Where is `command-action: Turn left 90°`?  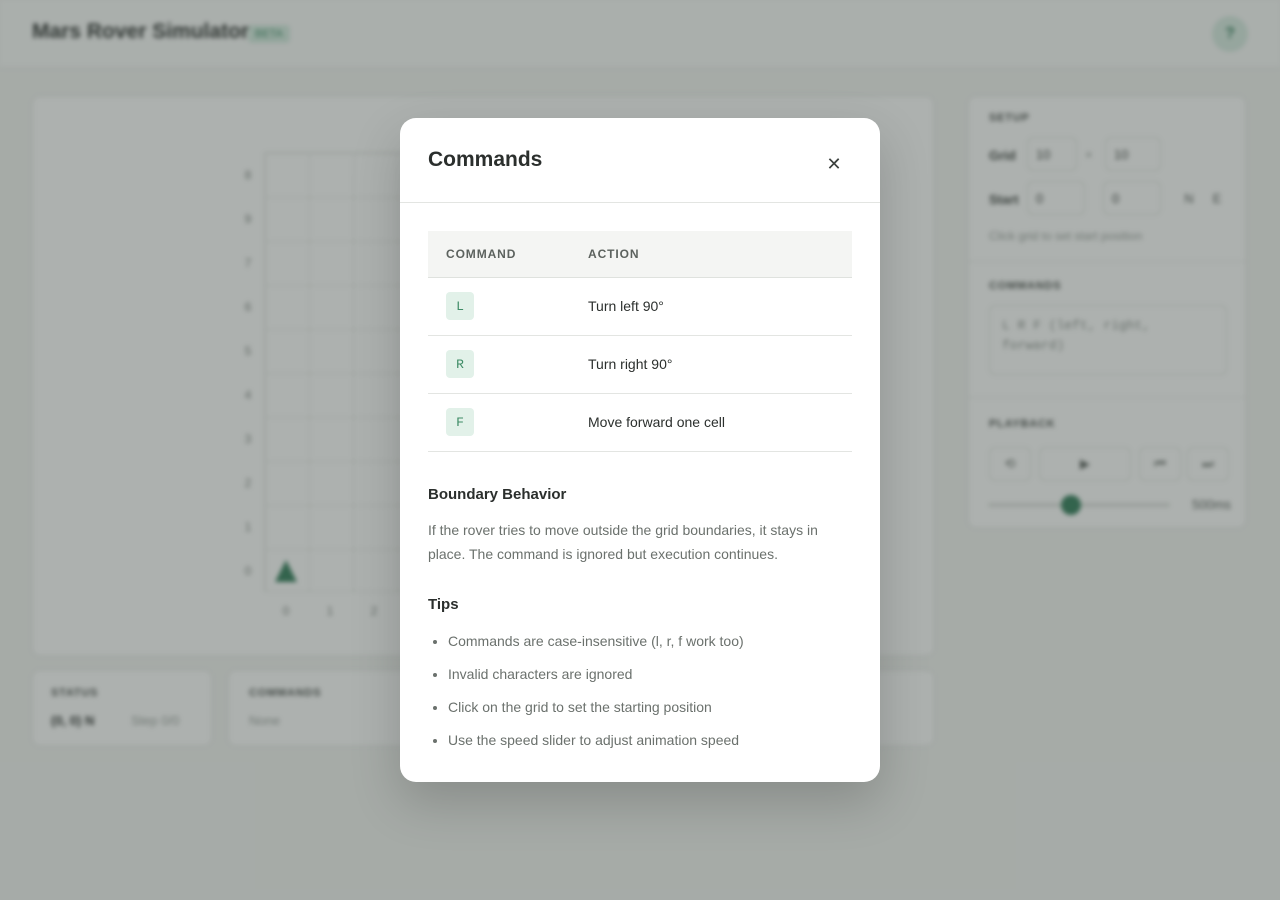 command-action: Turn left 90° is located at coordinates (720, 306).